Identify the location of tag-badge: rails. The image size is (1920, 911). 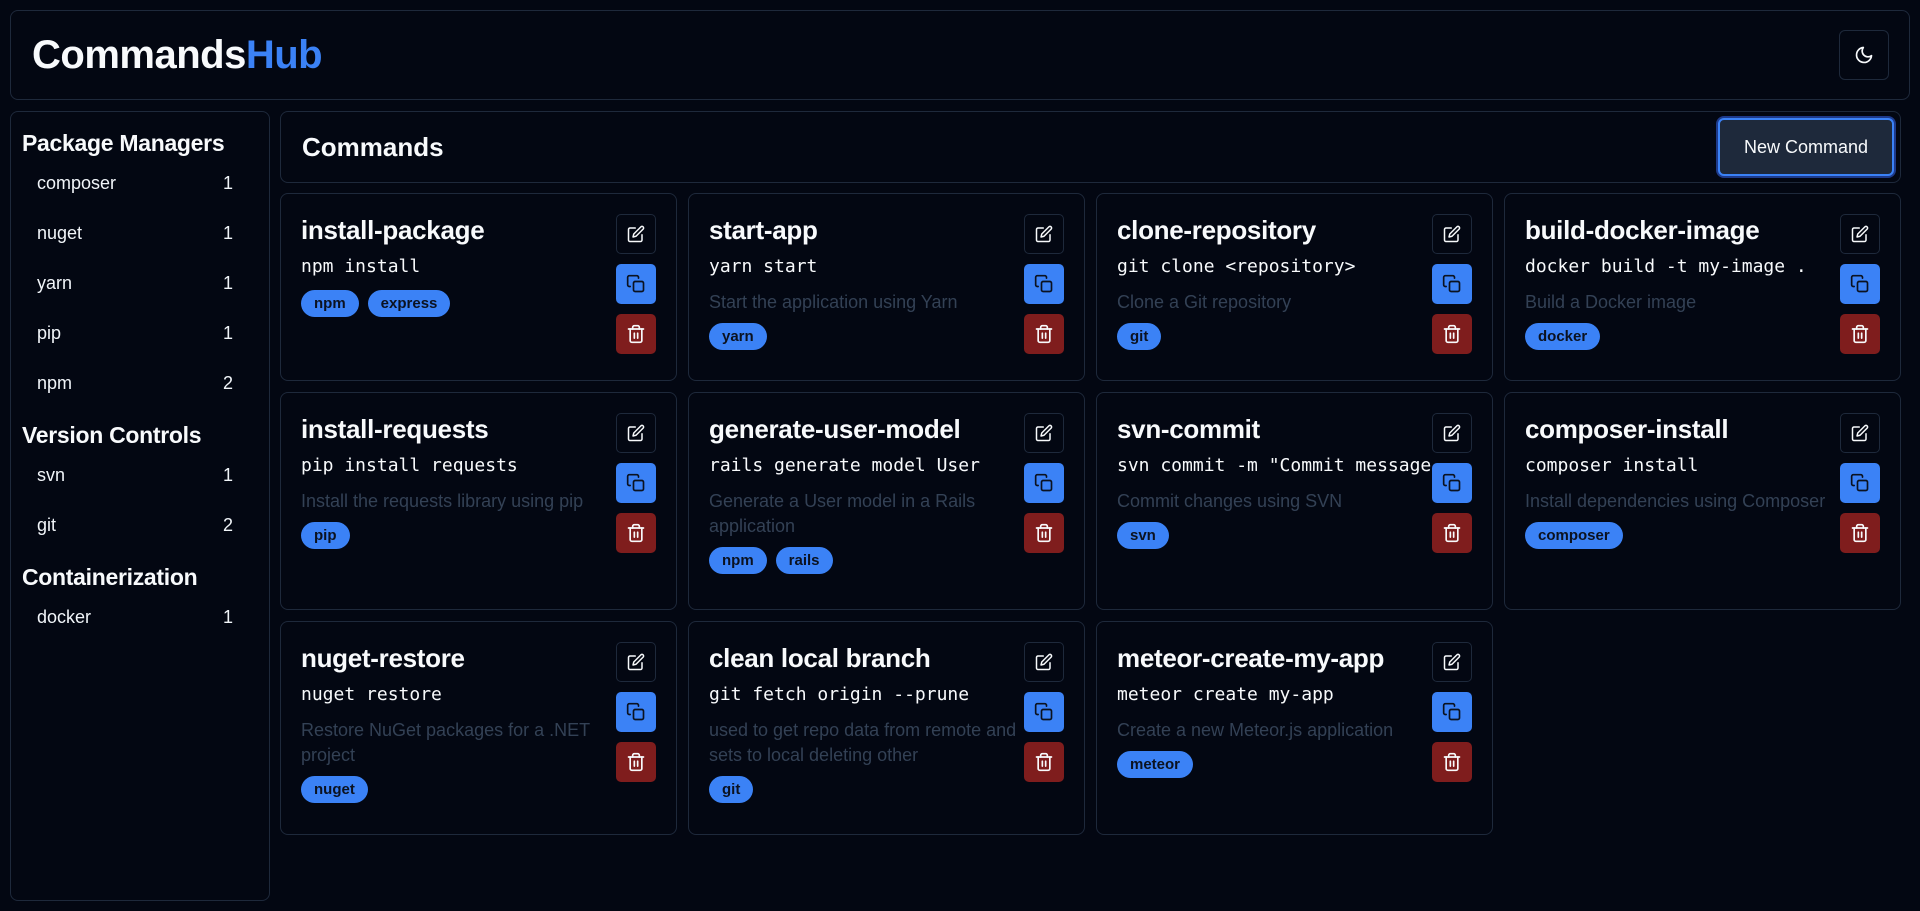
(804, 560).